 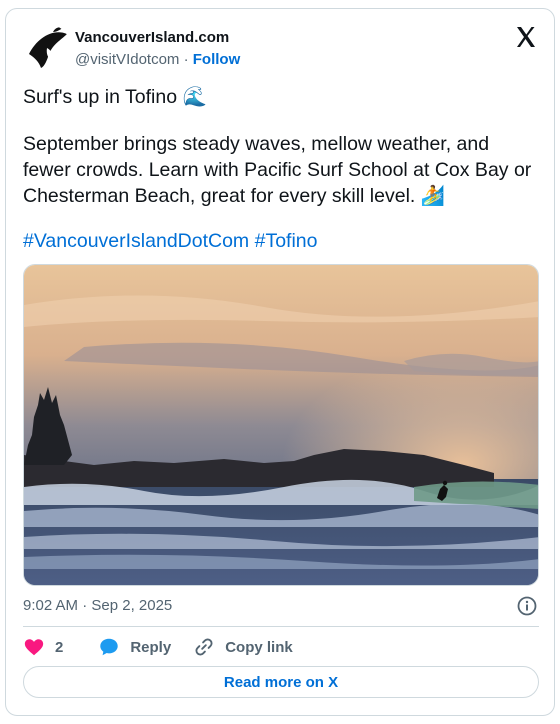 I want to click on reply-label: Reply, so click(x=151, y=647).